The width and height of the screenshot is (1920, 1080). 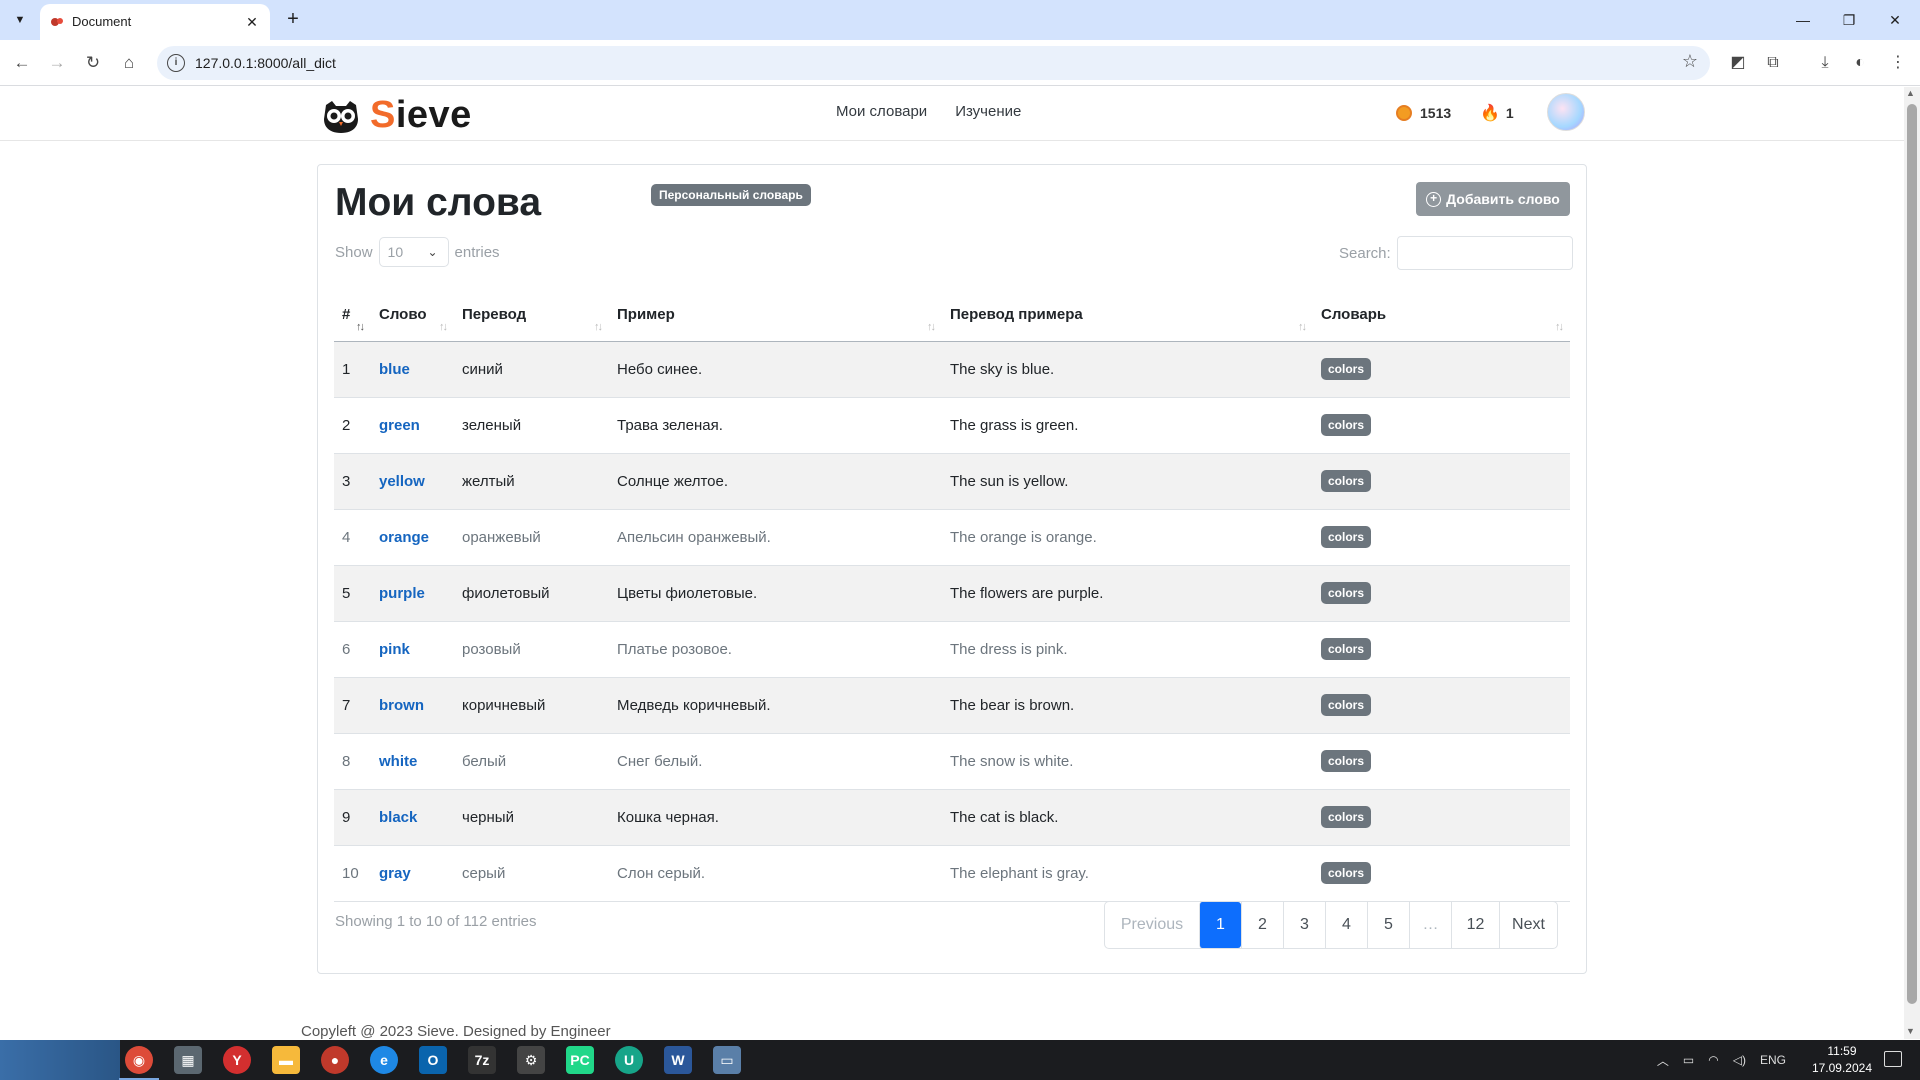 I want to click on streak-counter: 🔥 1, so click(x=1497, y=113).